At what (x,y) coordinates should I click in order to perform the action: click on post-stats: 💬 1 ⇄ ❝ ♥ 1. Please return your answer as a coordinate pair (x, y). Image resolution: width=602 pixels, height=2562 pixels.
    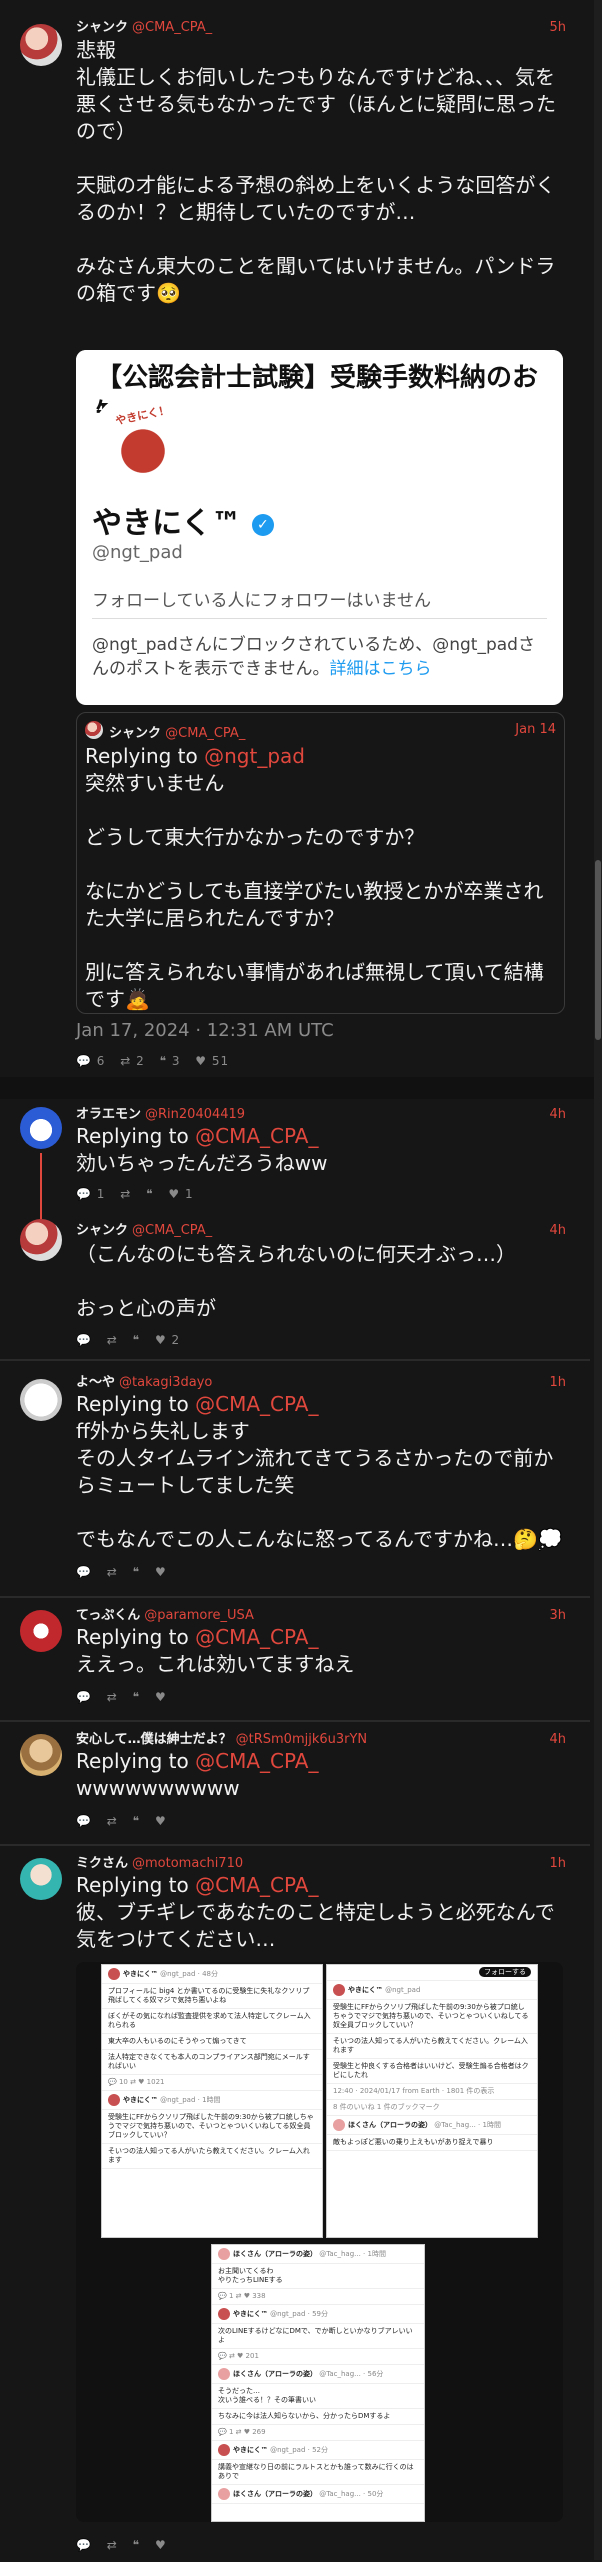
    Looking at the image, I should click on (140, 1194).